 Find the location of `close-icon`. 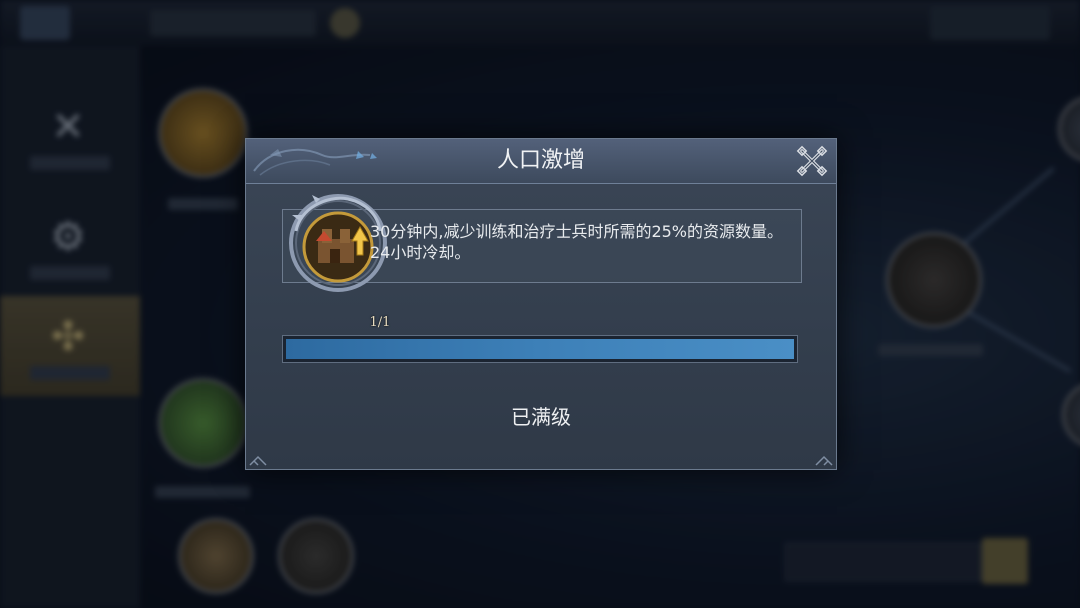

close-icon is located at coordinates (812, 161).